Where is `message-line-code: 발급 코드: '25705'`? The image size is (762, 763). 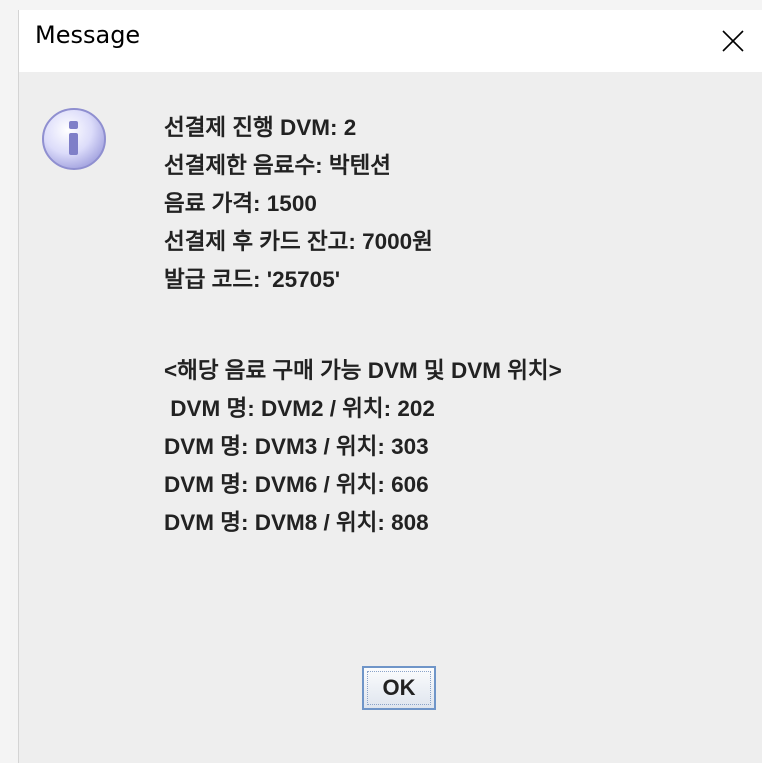
message-line-code: 발급 코드: '25705' is located at coordinates (252, 279).